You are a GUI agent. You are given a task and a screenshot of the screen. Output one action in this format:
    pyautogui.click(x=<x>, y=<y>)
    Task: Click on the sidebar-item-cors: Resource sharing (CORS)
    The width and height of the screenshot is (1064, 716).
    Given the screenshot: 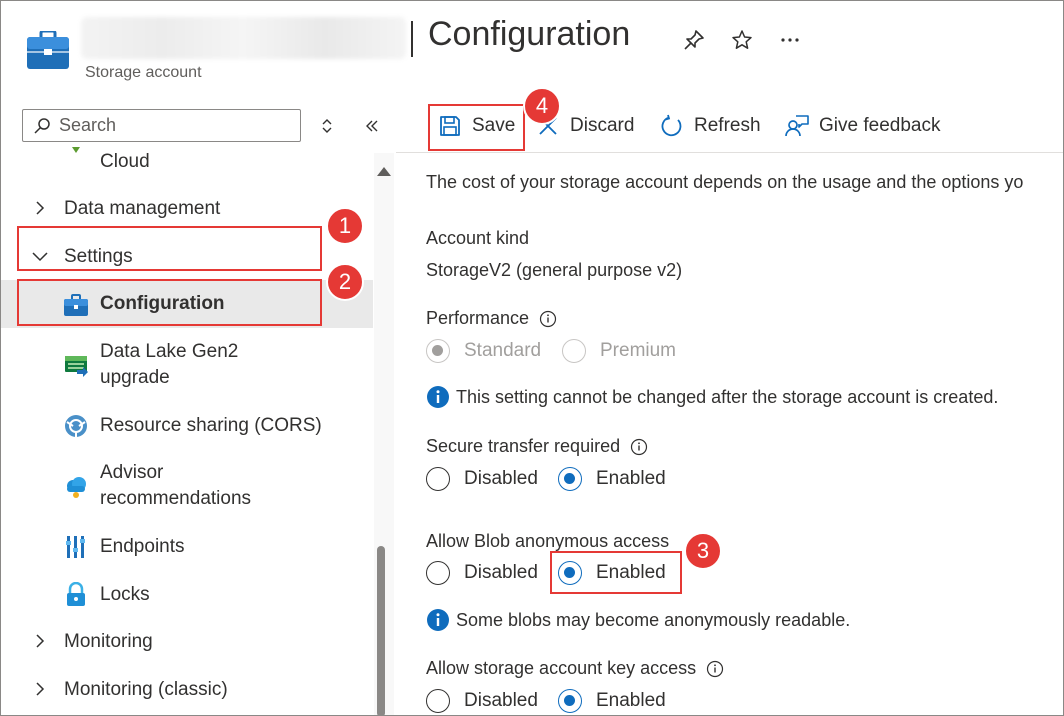 What is the action you would take?
    pyautogui.click(x=187, y=426)
    